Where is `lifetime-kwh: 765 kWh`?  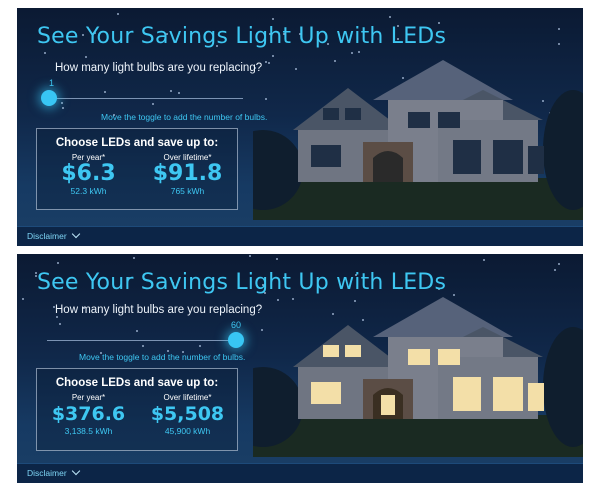 lifetime-kwh: 765 kWh is located at coordinates (187, 191).